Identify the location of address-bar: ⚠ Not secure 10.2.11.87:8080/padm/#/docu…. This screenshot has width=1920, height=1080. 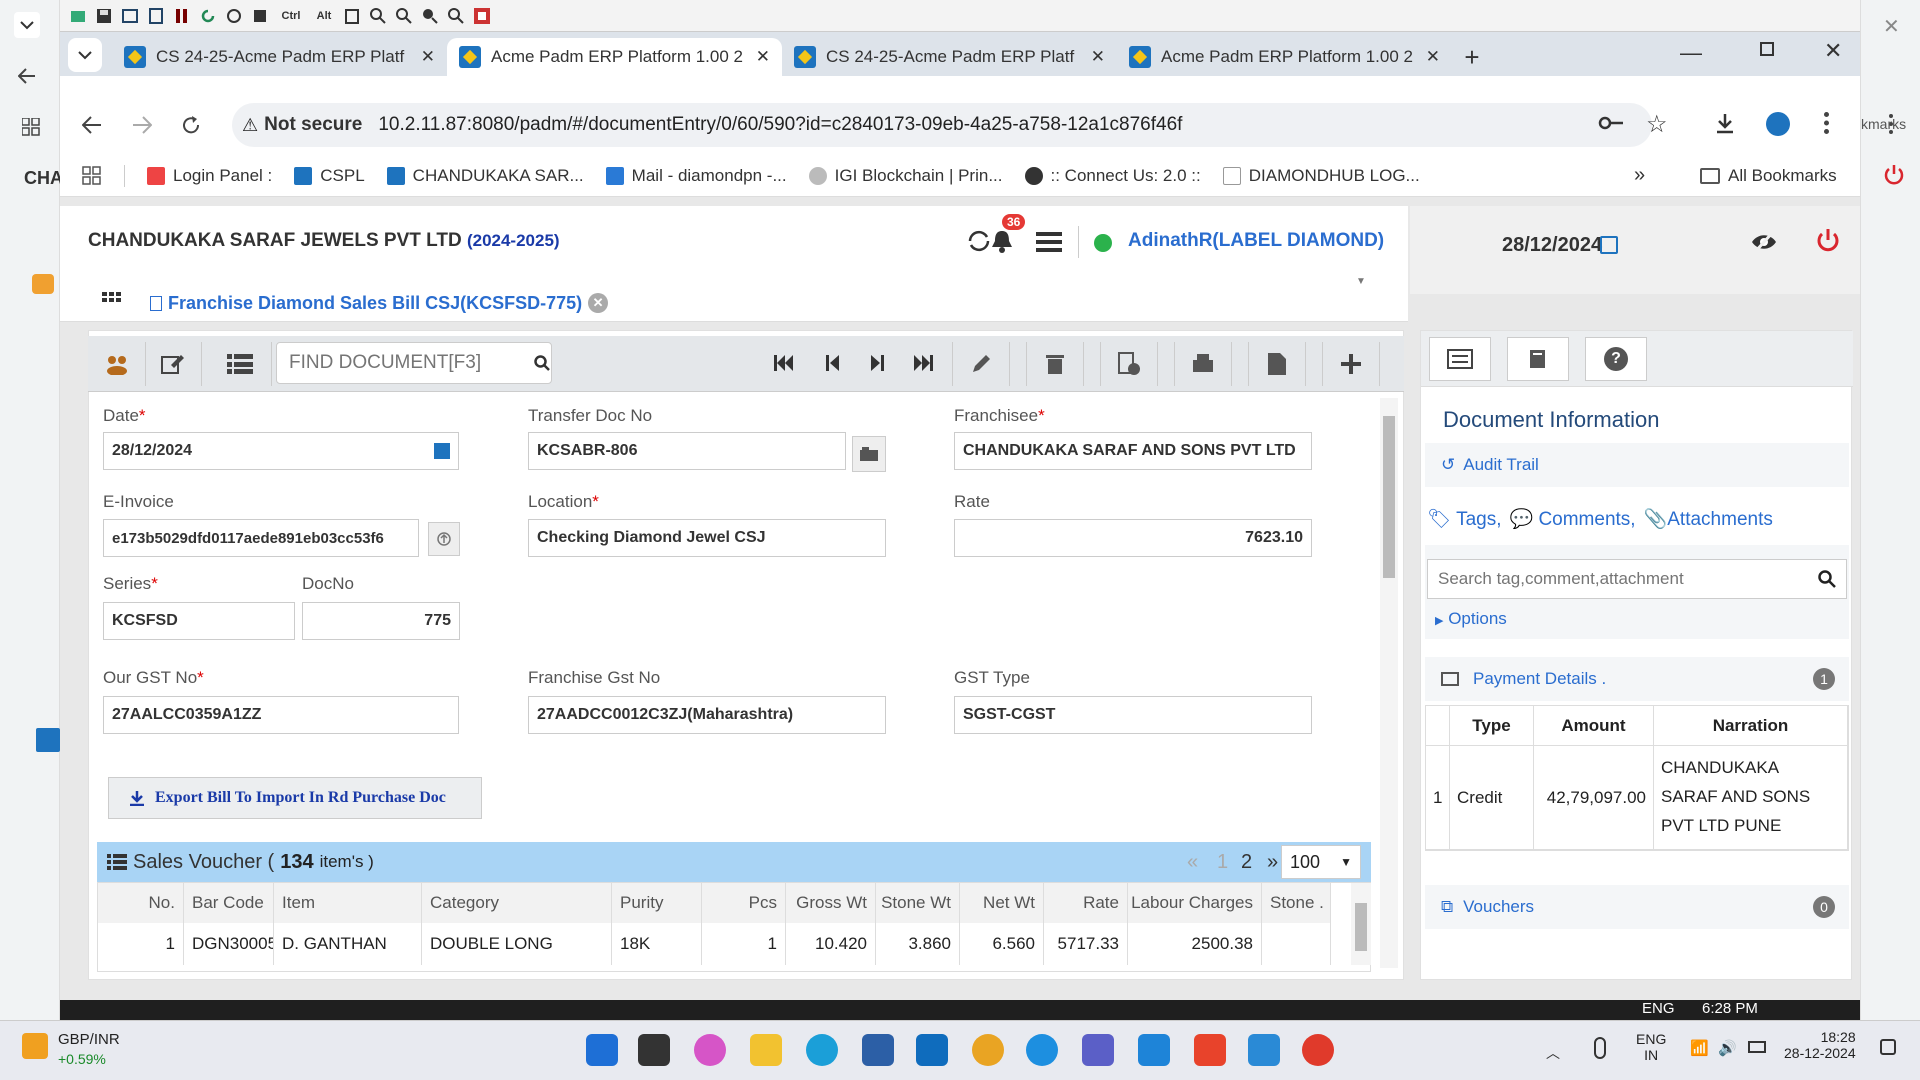
(942, 125).